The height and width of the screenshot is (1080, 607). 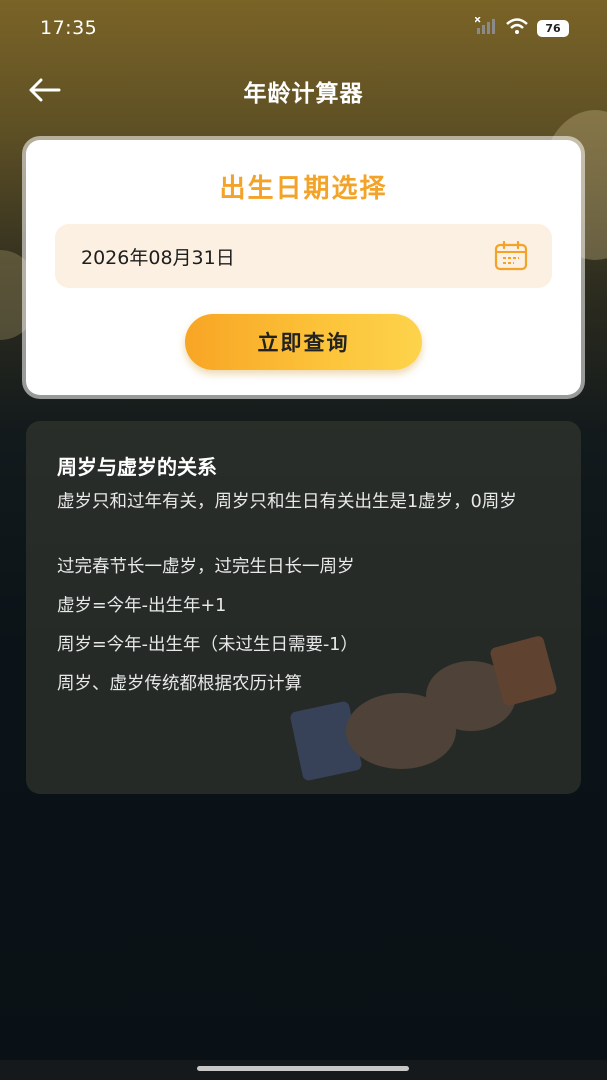 What do you see at coordinates (303, 342) in the screenshot?
I see `query-button: 立即查询` at bounding box center [303, 342].